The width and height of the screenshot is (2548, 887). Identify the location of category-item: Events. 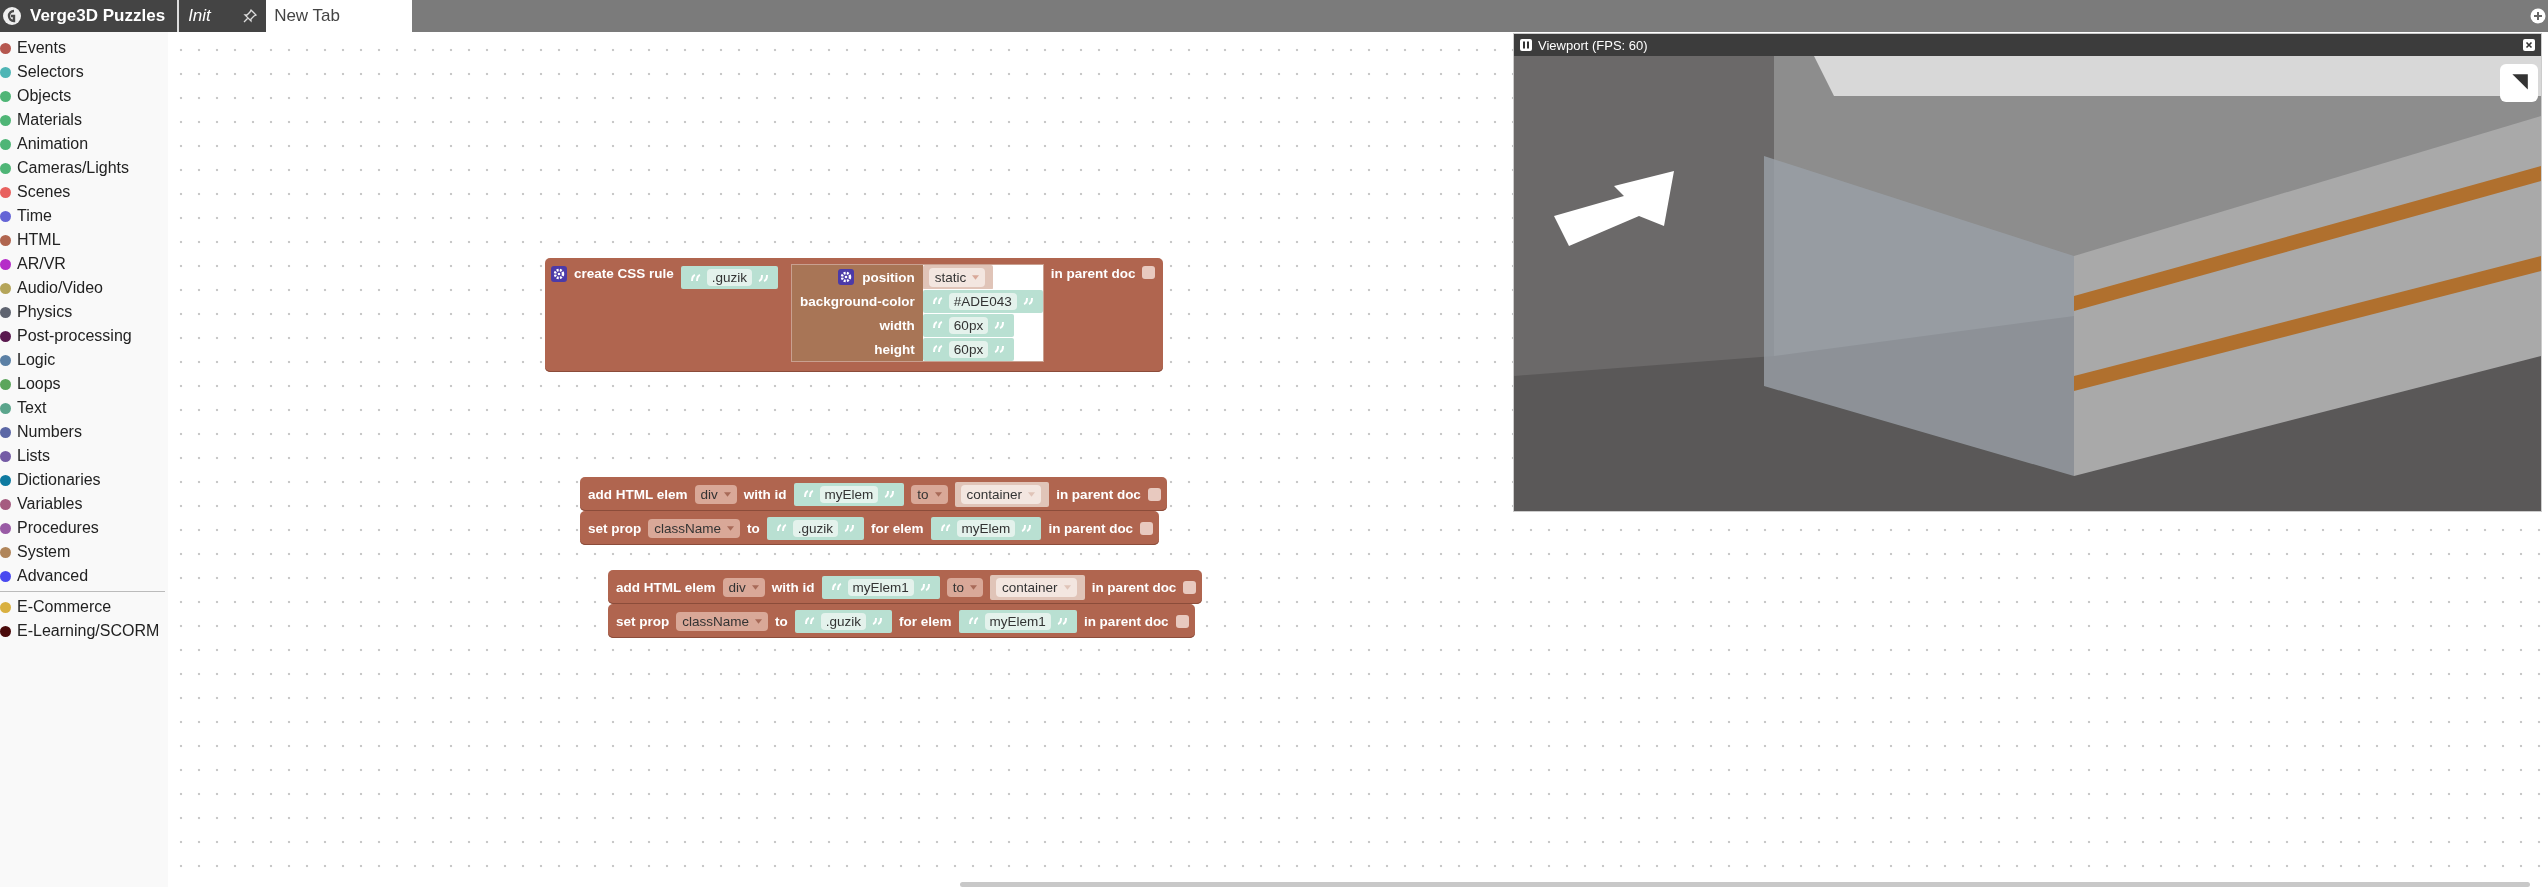
(84, 48).